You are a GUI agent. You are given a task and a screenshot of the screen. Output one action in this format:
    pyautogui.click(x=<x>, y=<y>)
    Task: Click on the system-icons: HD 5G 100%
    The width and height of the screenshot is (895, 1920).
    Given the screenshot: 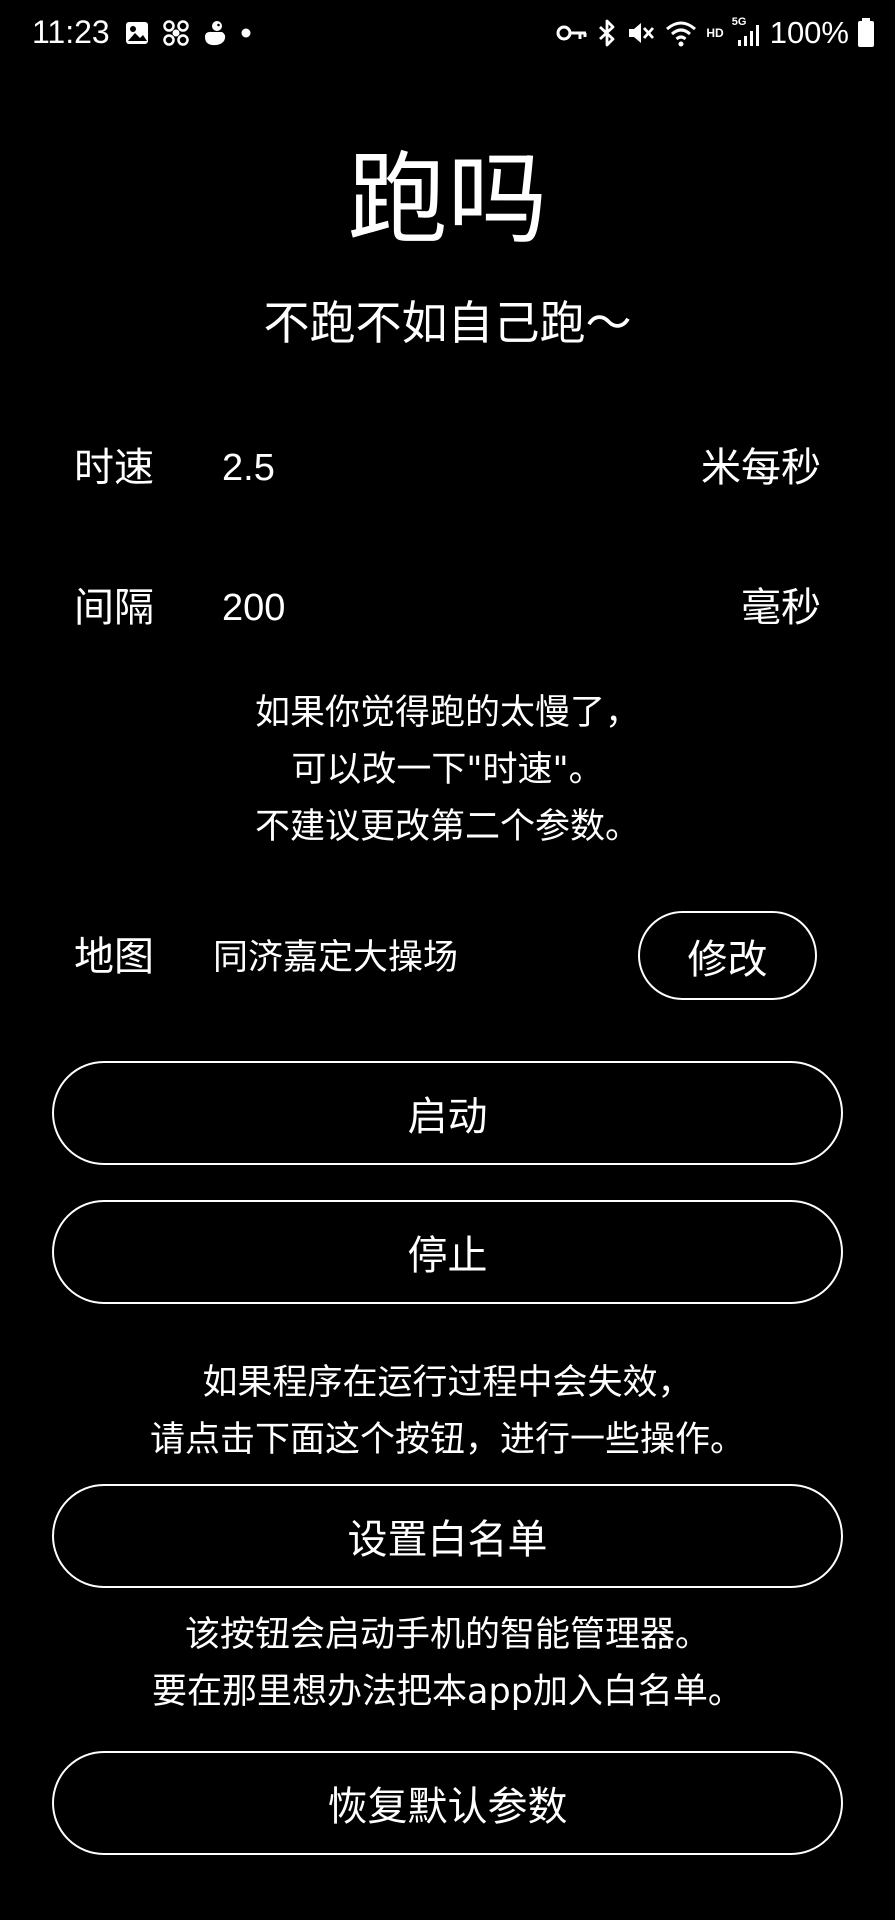 What is the action you would take?
    pyautogui.click(x=715, y=33)
    